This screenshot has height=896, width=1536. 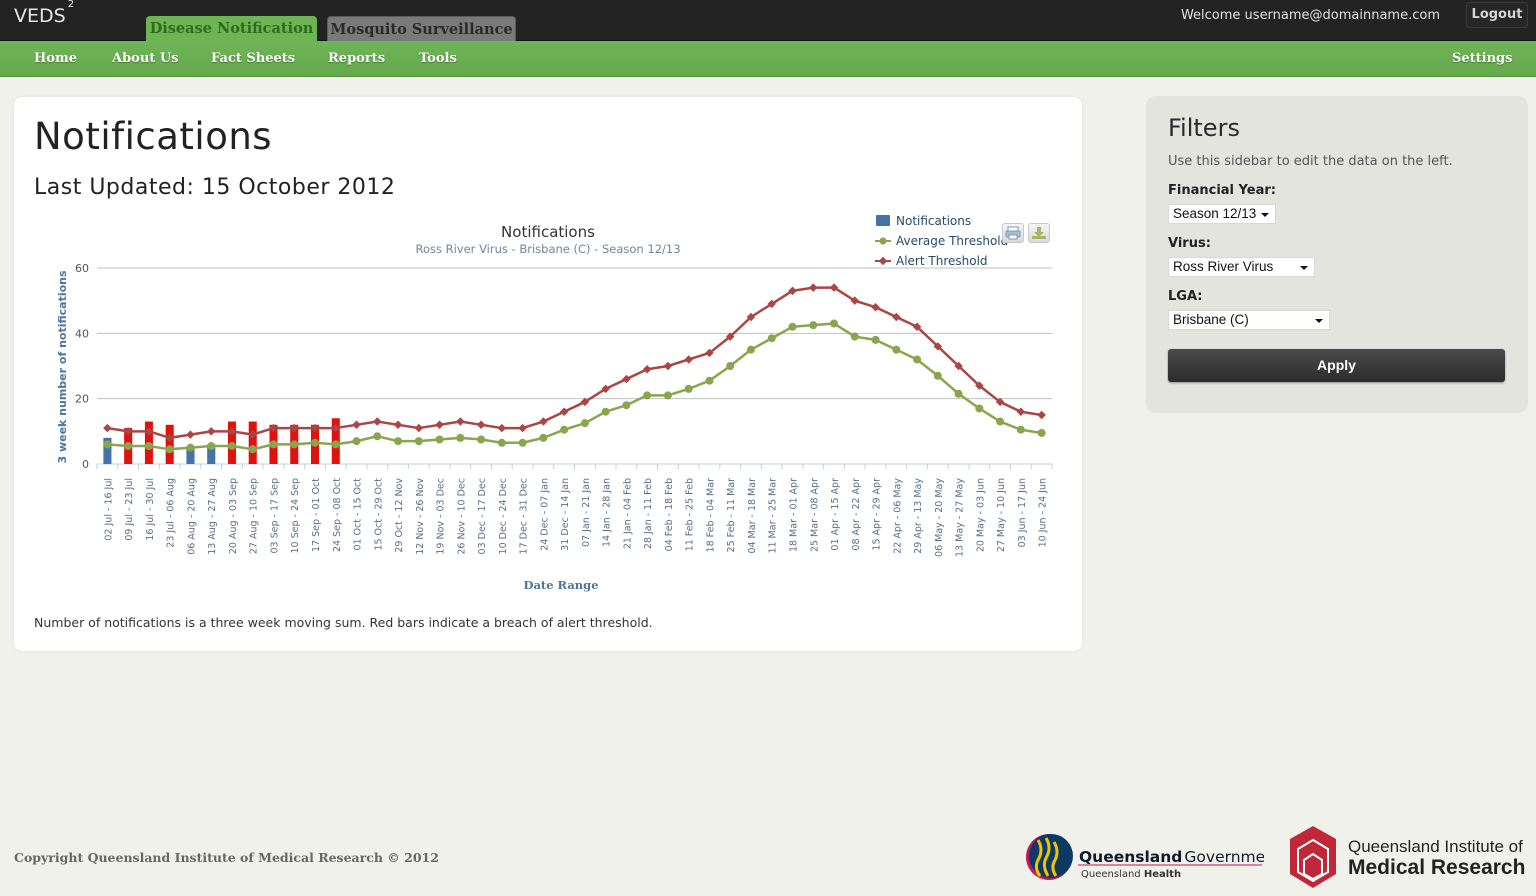 I want to click on tab-mosquito-surveillance: Mosquito Surveillance, so click(x=421, y=28).